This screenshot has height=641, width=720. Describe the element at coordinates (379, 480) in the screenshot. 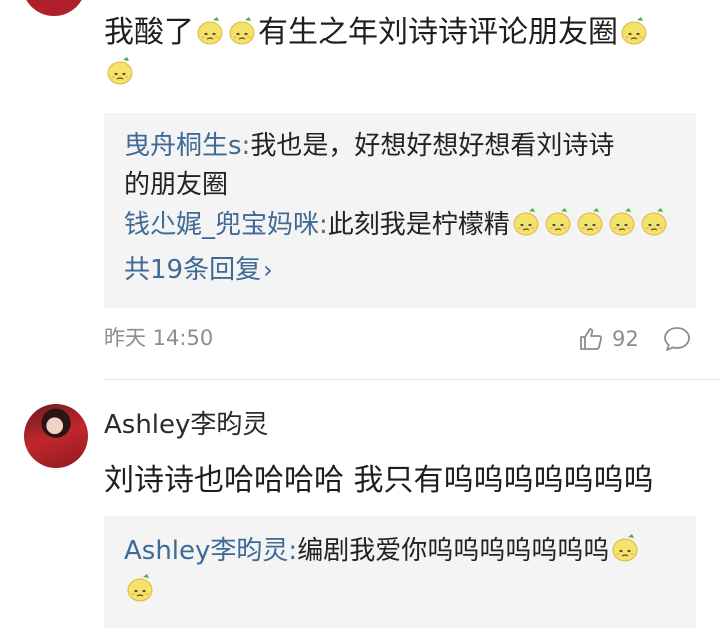

I see `comment-text: 刘诗诗也哈哈哈哈 我只有呜呜呜呜呜呜呜` at that location.